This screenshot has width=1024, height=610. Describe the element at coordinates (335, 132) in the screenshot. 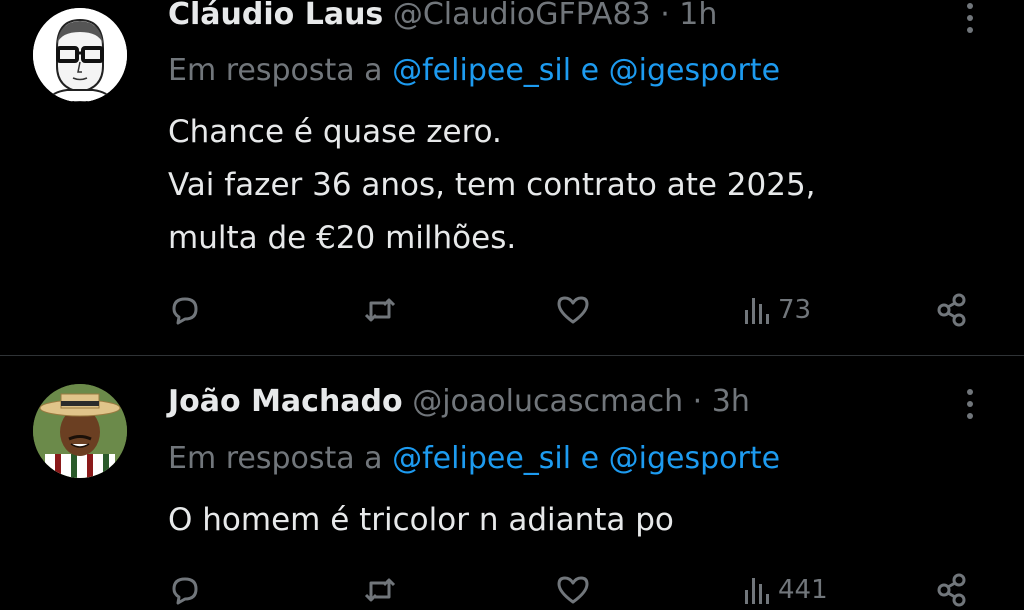

I see `tweet-text-line: Chance é quase zero.` at that location.